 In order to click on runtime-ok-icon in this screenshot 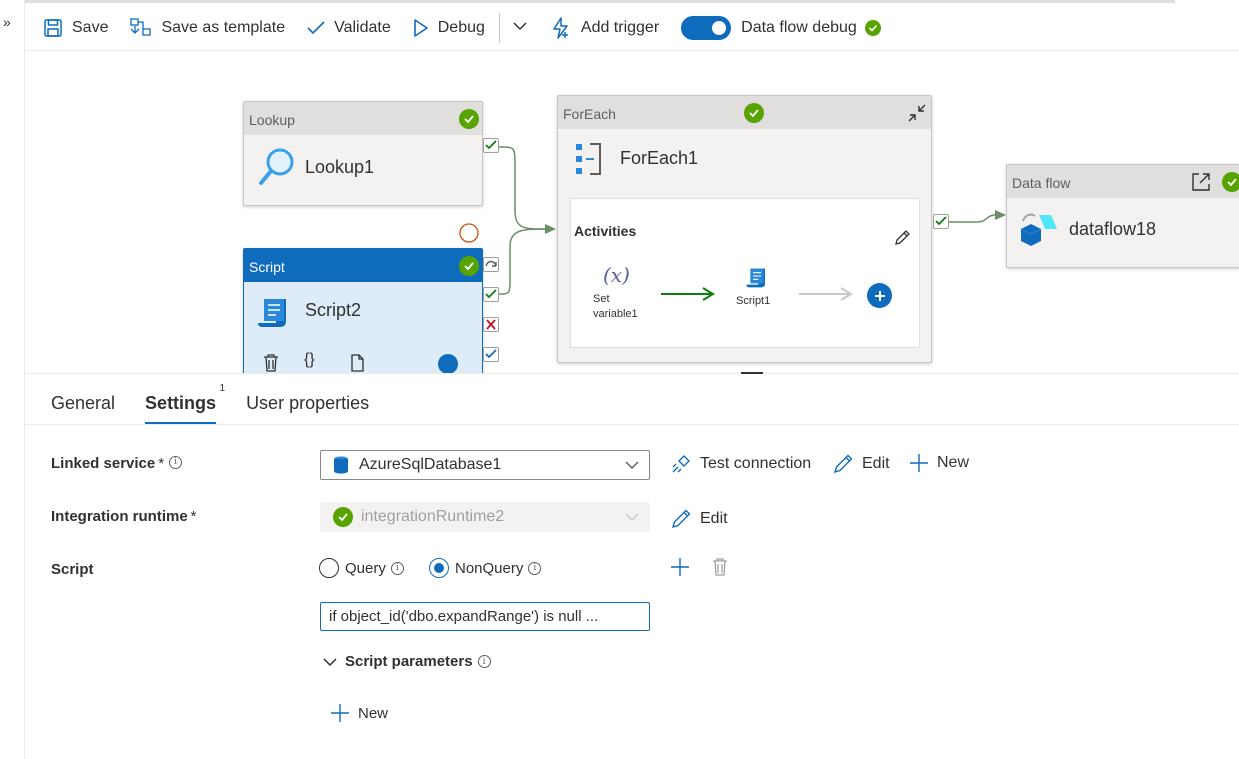, I will do `click(343, 517)`.